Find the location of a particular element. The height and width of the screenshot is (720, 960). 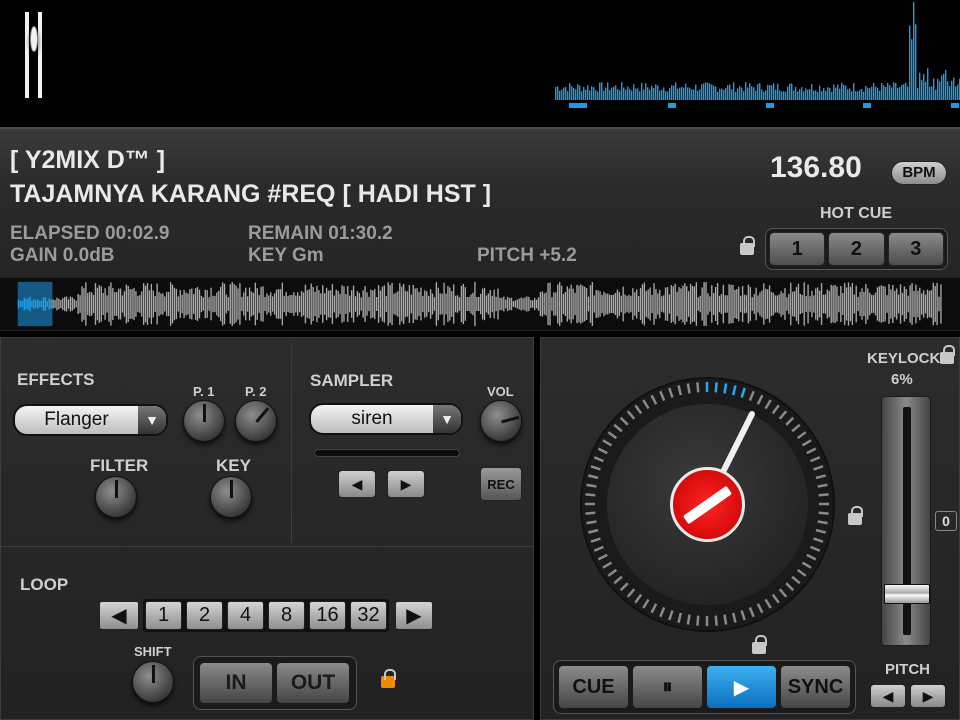

pitch-label: PITCH is located at coordinates (907, 669).